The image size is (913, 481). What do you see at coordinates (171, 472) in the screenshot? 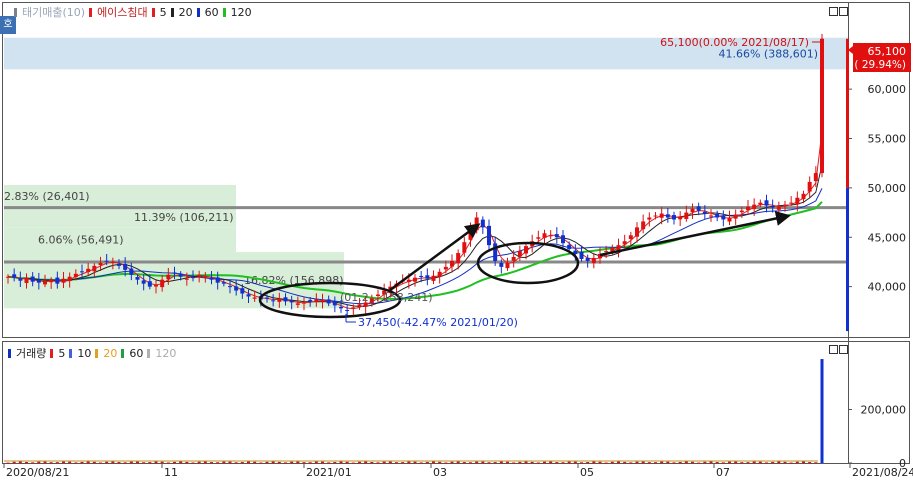
I see `x-axis-tick-label: 11` at bounding box center [171, 472].